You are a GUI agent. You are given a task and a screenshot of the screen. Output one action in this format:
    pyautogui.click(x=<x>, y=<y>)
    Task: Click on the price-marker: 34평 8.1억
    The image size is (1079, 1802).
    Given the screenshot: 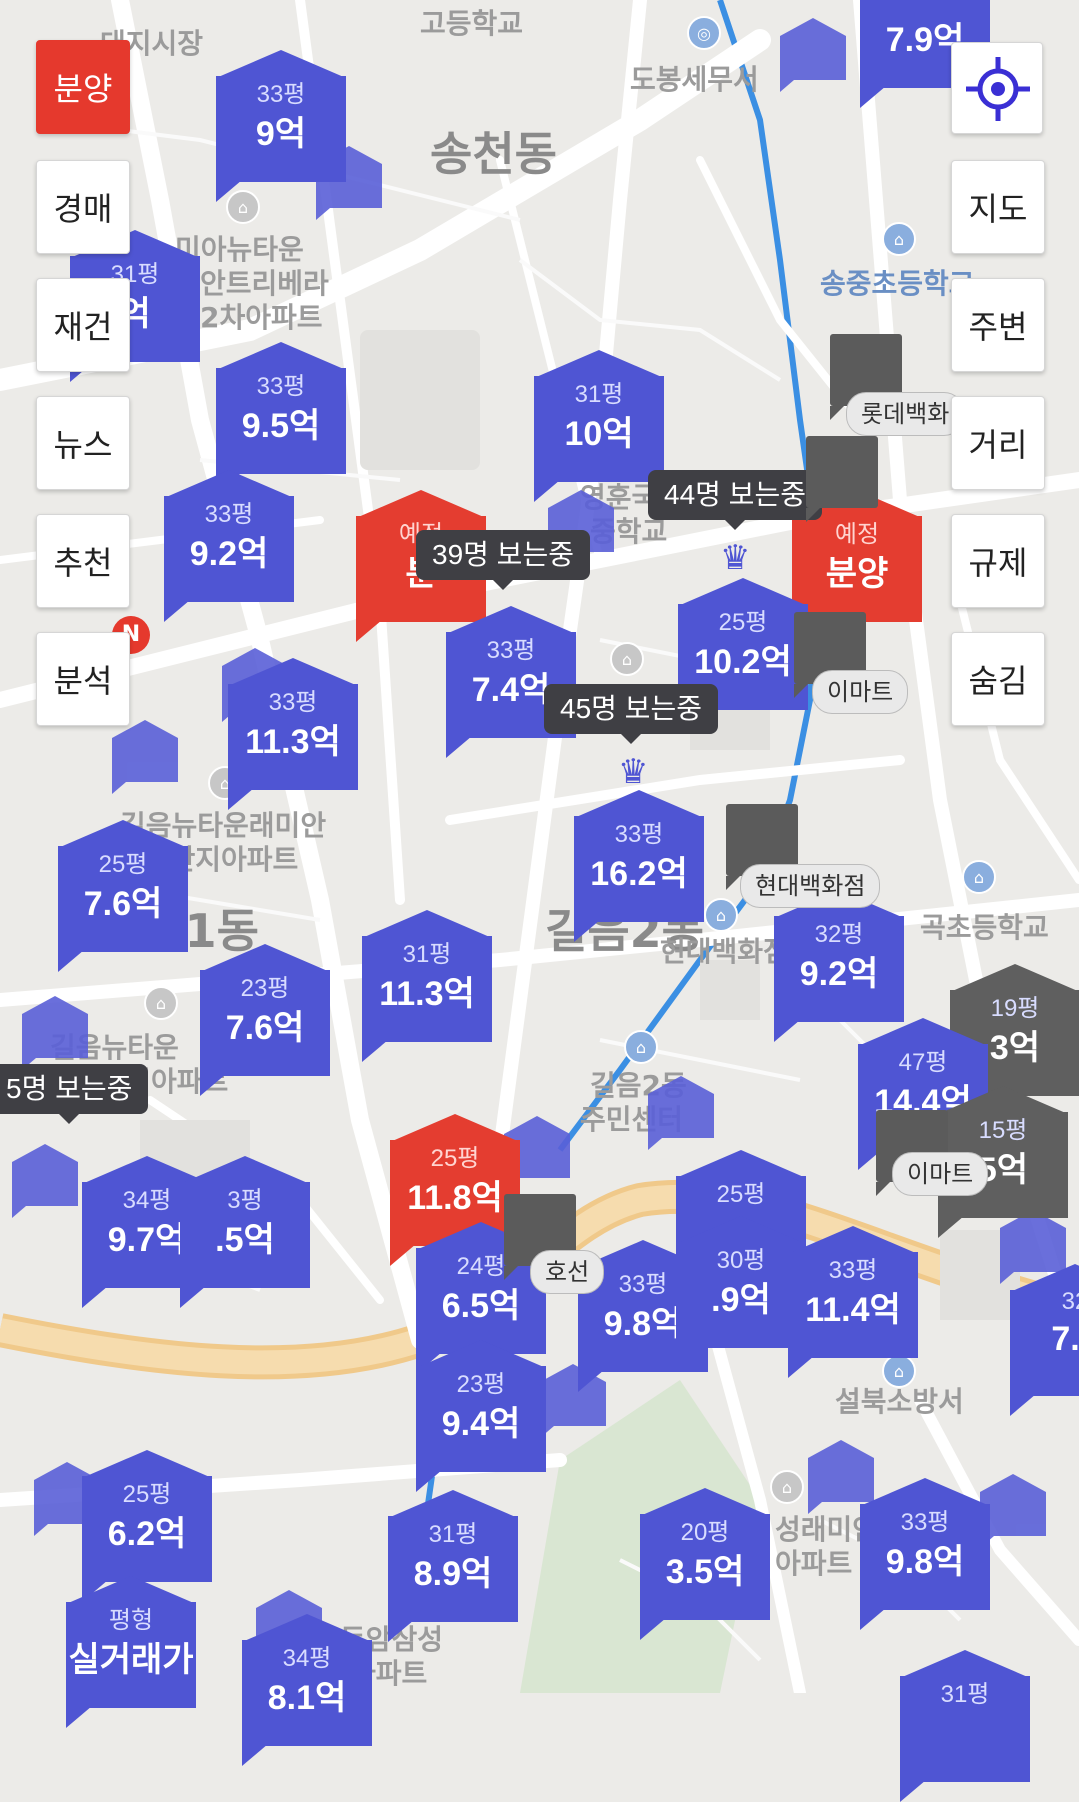 What is the action you would take?
    pyautogui.click(x=307, y=1690)
    